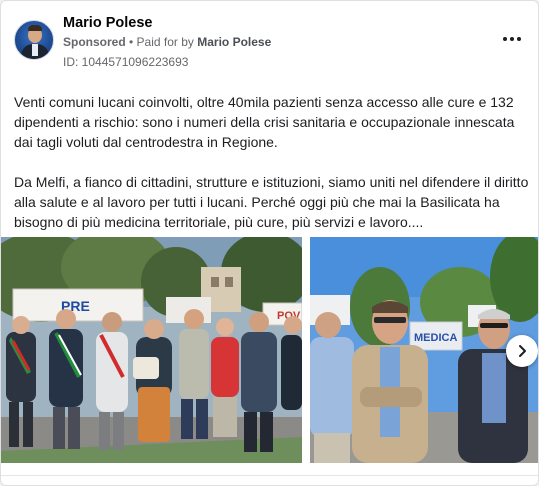  What do you see at coordinates (512, 39) in the screenshot?
I see `more-options-button` at bounding box center [512, 39].